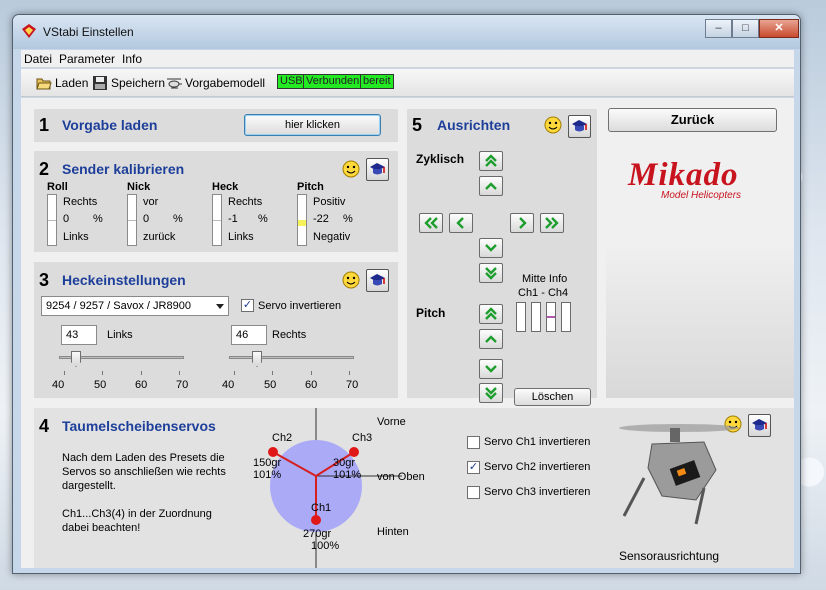  I want to click on double-chevron-down-icon, so click(491, 393).